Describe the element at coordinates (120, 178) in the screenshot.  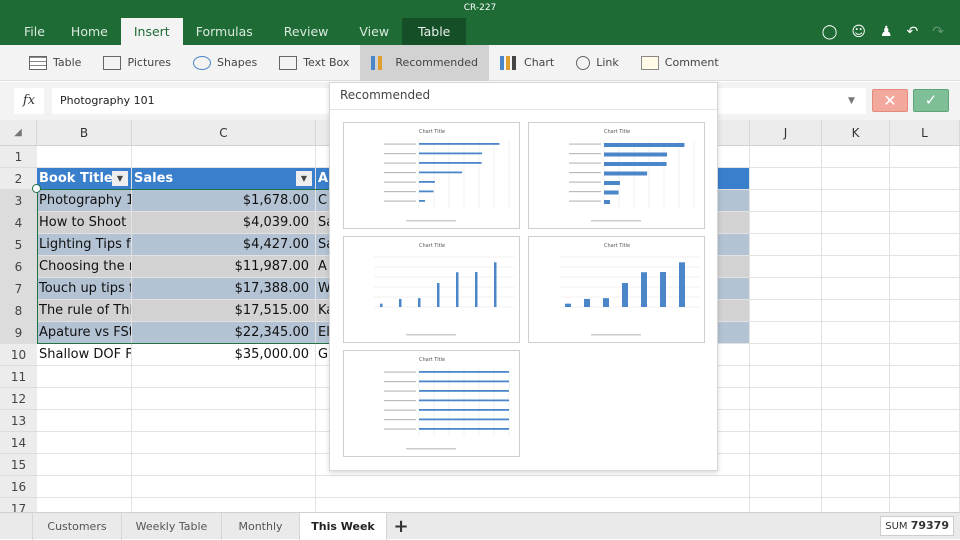
I see `filter-dropdown-icon: ▼` at that location.